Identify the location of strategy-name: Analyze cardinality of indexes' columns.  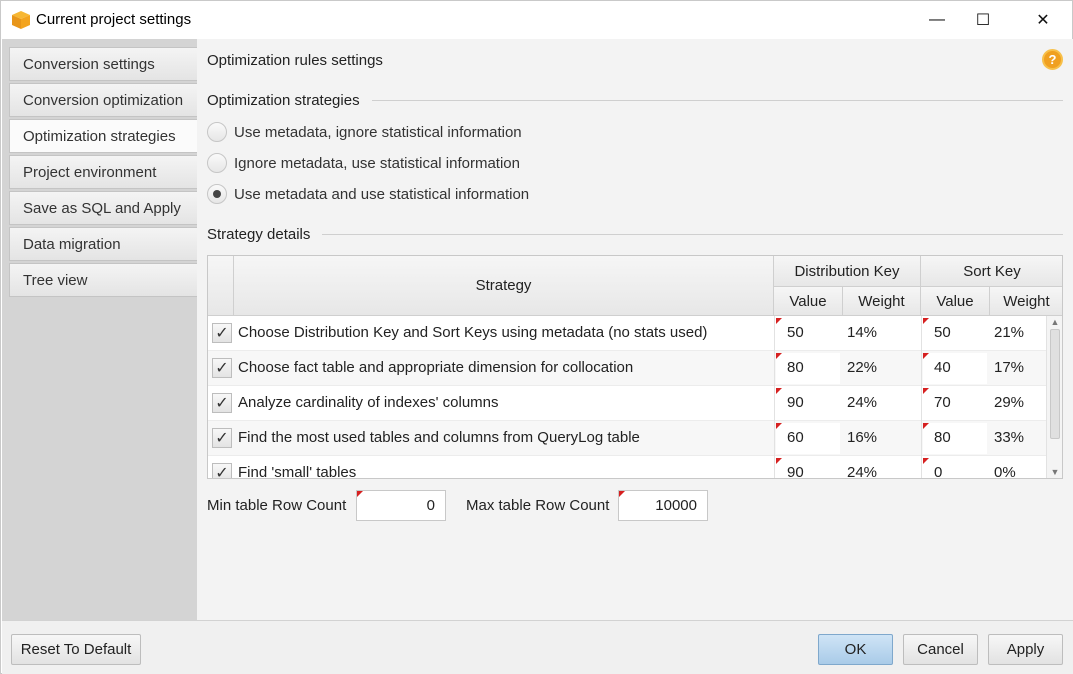
(368, 402).